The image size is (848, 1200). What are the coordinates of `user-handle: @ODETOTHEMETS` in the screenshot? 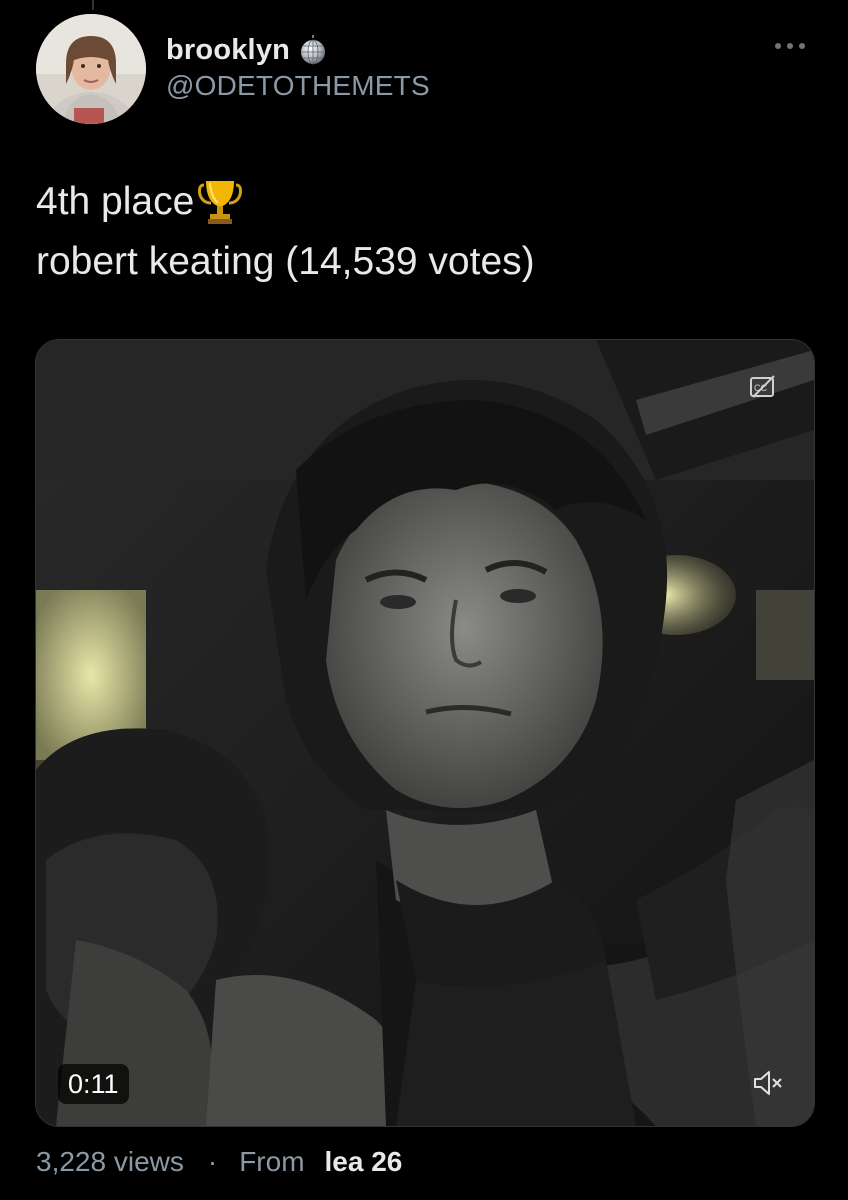 It's located at (298, 86).